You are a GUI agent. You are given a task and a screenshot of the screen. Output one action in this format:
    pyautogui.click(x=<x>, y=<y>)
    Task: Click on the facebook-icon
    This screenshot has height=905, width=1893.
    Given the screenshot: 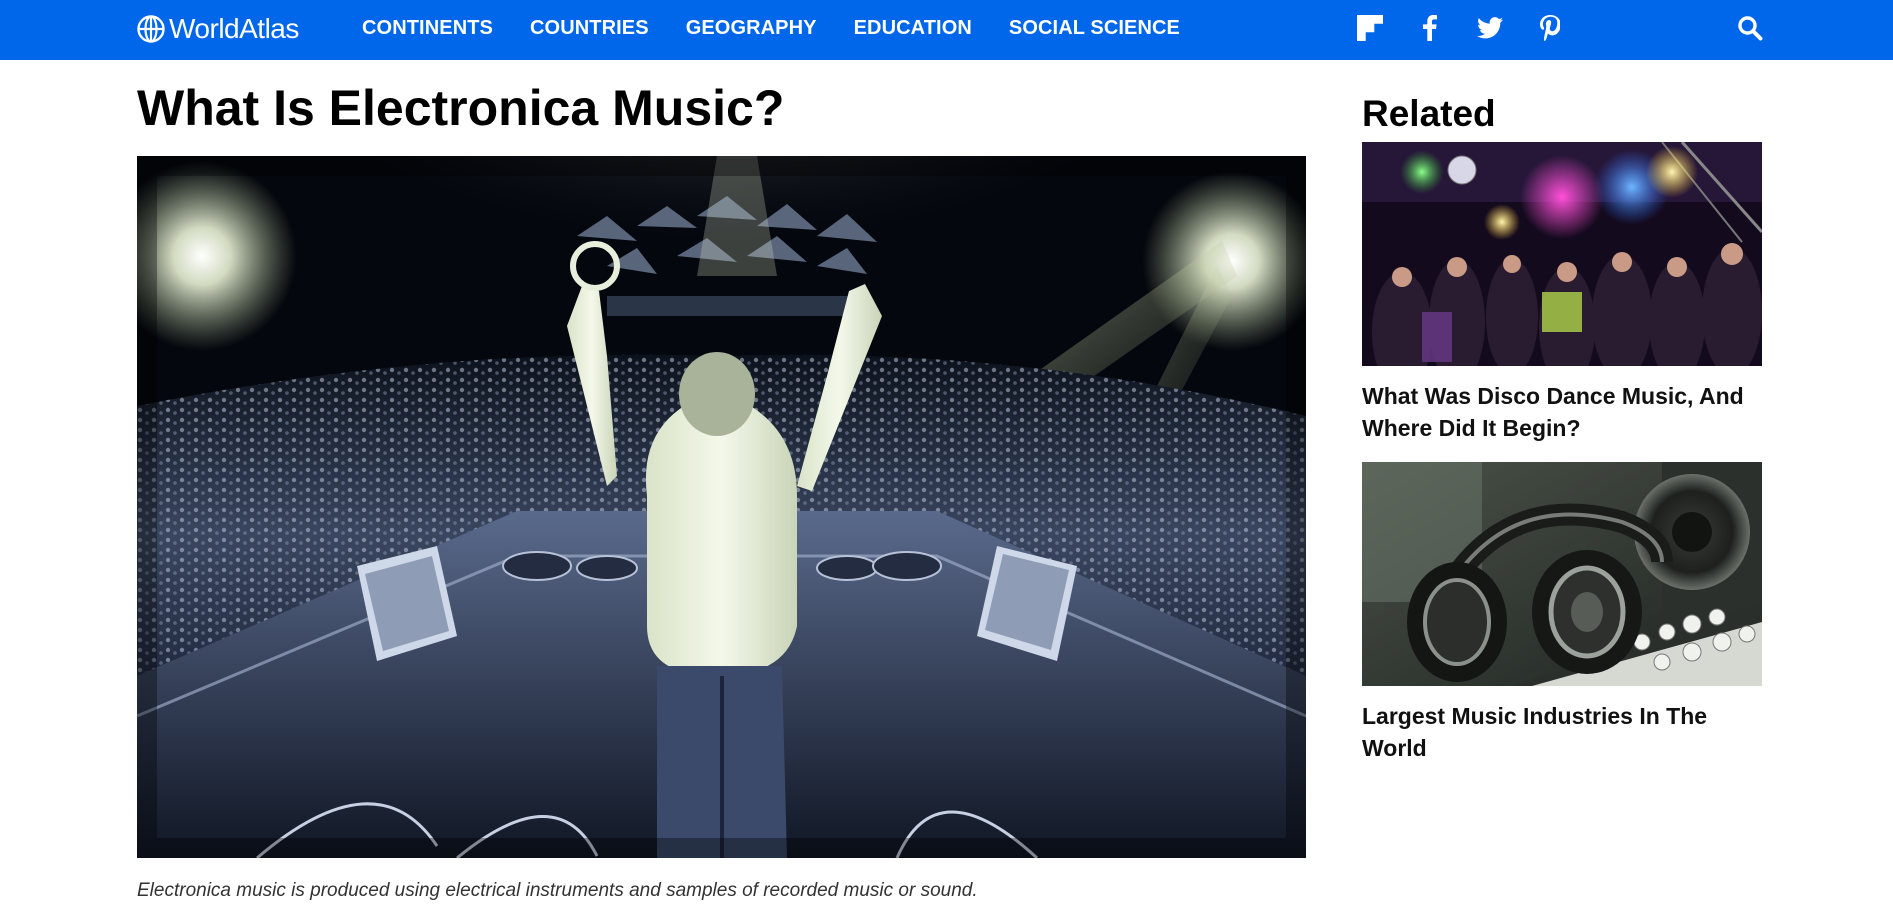 What is the action you would take?
    pyautogui.click(x=1430, y=28)
    